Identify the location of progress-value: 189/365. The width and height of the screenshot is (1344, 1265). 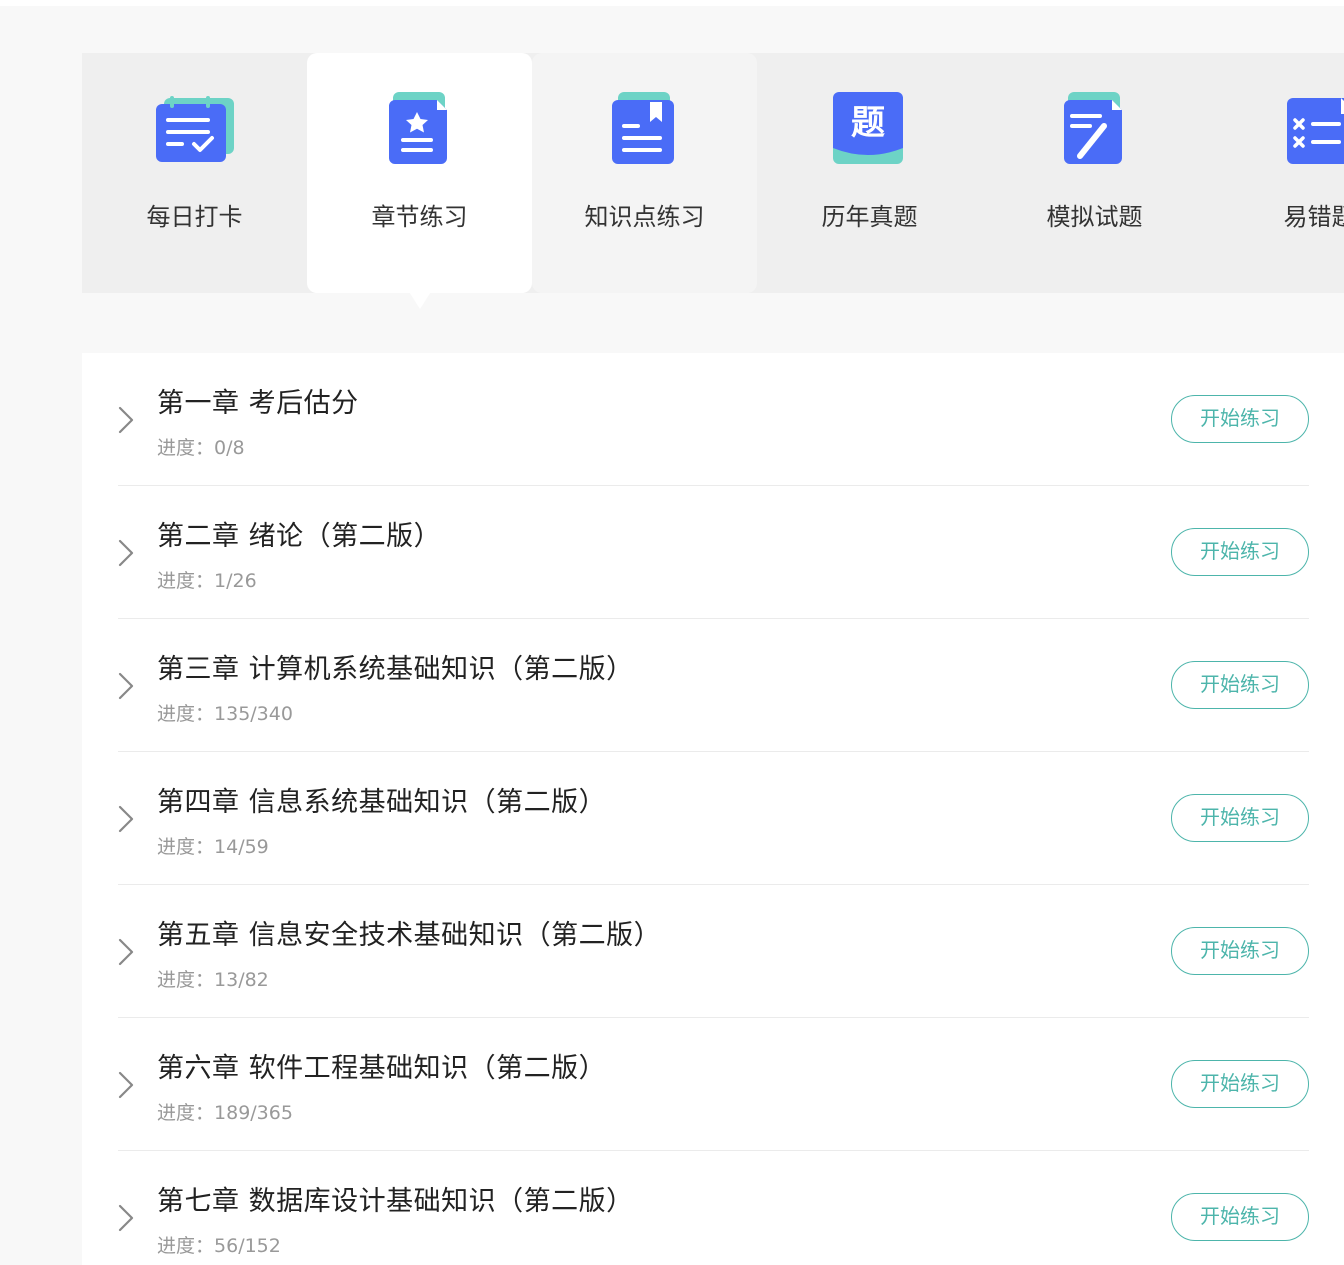
(253, 1113).